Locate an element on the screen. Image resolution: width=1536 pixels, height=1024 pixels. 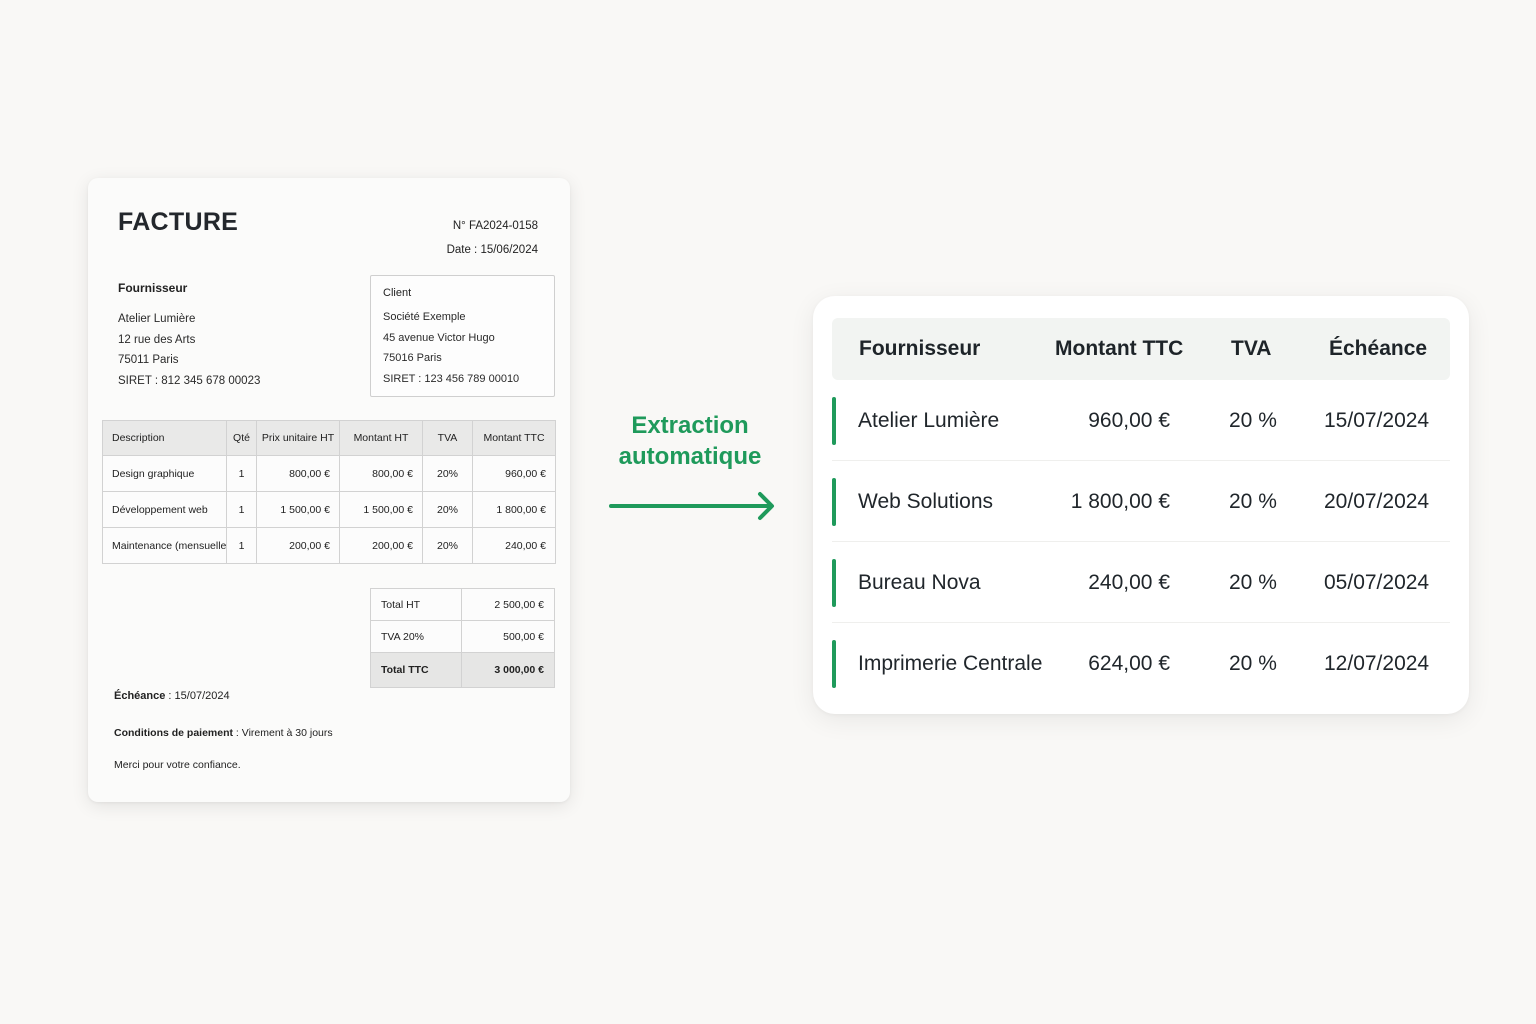
supplier-name: Atelier Lumière is located at coordinates (157, 319).